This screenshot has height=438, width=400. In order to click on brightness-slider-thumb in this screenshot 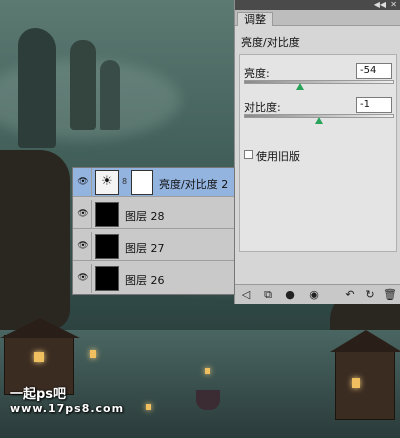, I will do `click(299, 86)`.